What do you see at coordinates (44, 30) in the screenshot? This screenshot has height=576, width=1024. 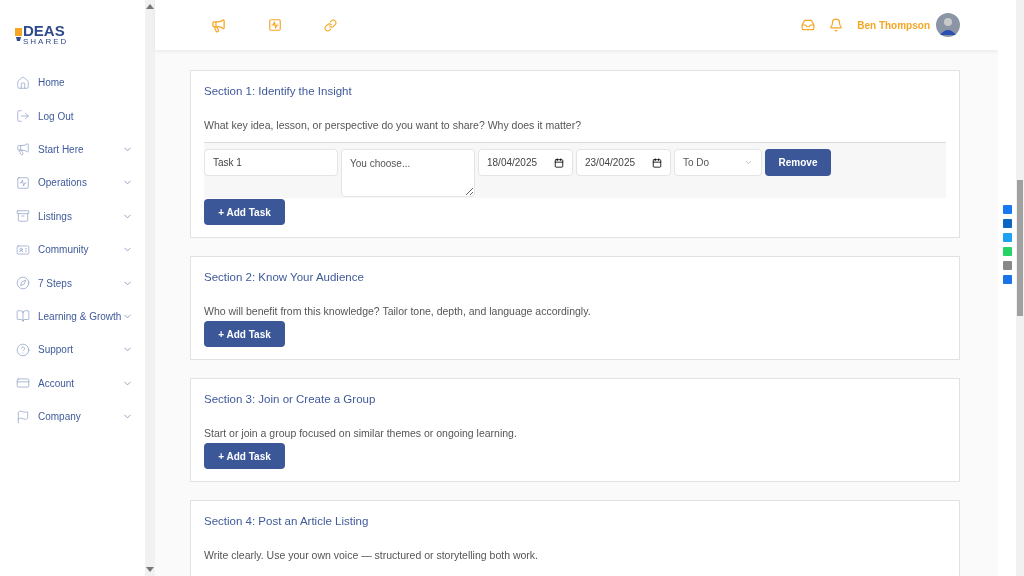 I see `logo-text: DEAS` at bounding box center [44, 30].